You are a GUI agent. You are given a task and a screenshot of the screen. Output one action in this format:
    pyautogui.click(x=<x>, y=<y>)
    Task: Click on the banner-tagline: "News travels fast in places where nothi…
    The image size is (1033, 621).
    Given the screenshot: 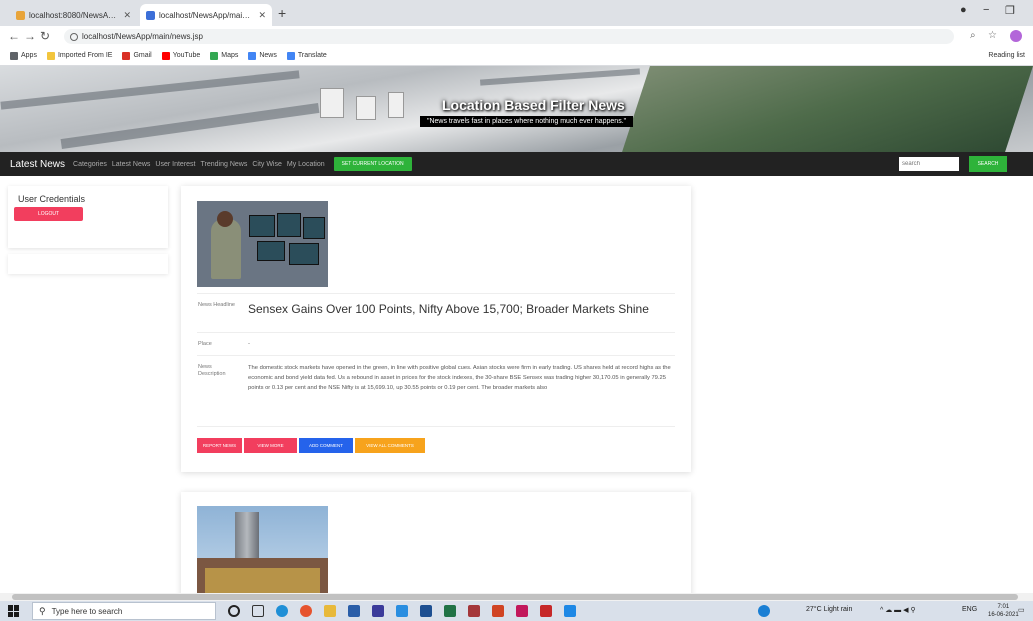 What is the action you would take?
    pyautogui.click(x=527, y=121)
    